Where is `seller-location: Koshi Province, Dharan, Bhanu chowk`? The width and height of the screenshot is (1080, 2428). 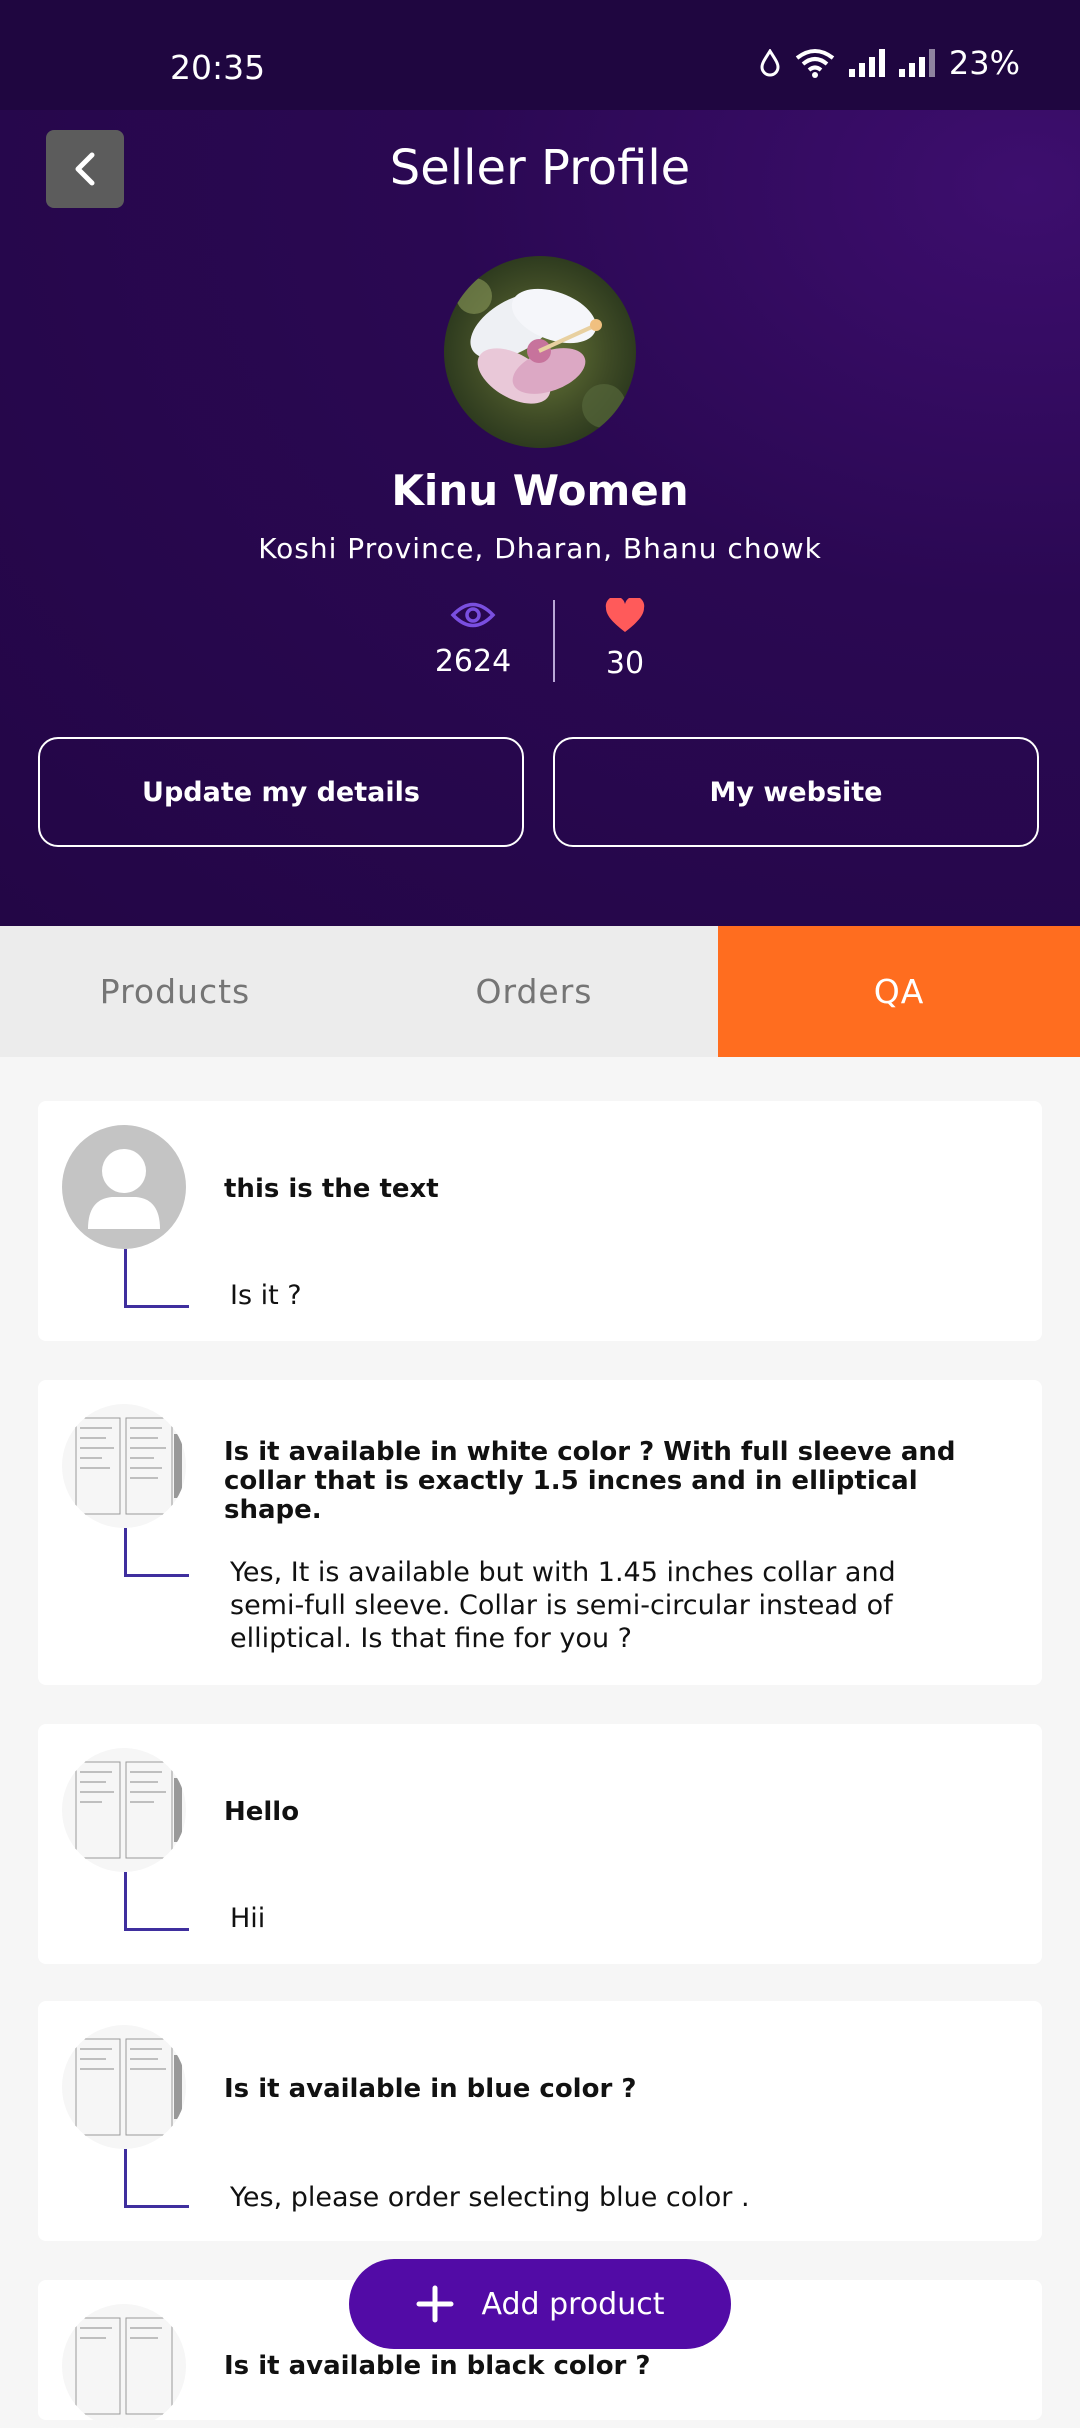 seller-location: Koshi Province, Dharan, Bhanu chowk is located at coordinates (540, 548).